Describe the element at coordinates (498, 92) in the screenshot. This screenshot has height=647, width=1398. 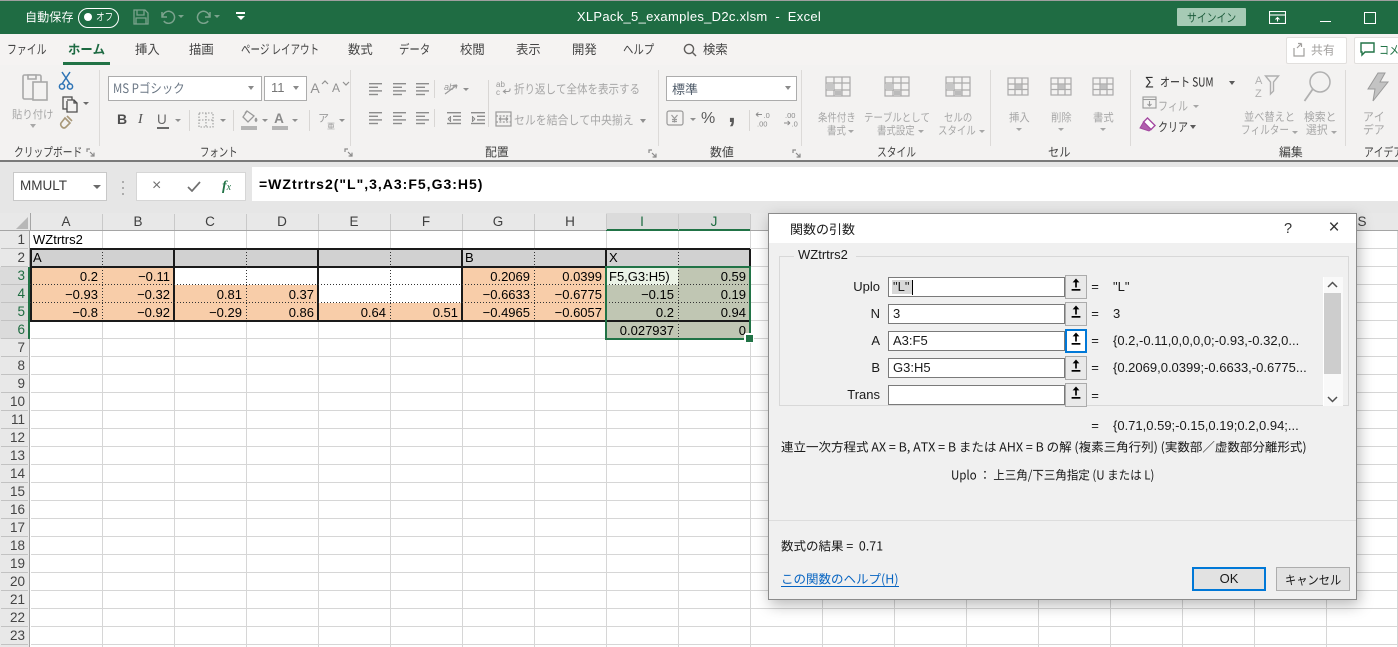
I see `svg-text: c` at that location.